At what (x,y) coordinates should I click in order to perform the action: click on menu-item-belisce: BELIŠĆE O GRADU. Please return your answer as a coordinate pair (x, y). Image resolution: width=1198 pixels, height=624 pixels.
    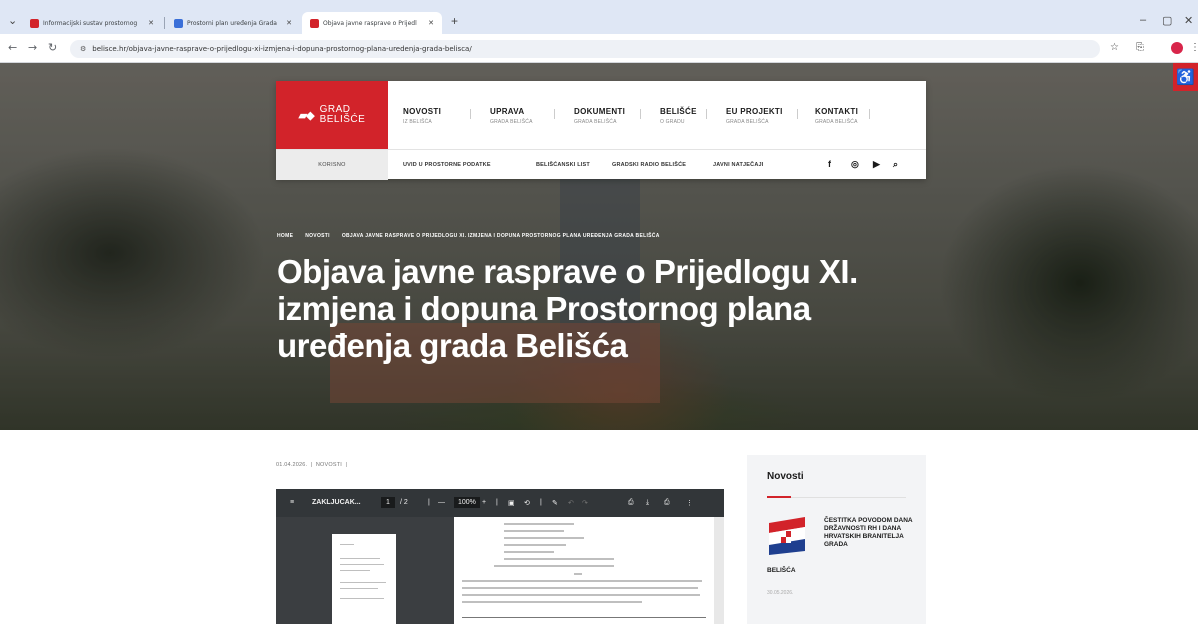
    Looking at the image, I should click on (678, 116).